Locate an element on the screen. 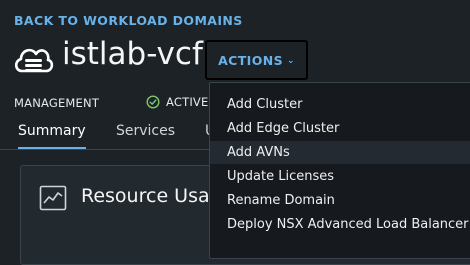 The image size is (470, 265). tab-services: Services is located at coordinates (145, 135).